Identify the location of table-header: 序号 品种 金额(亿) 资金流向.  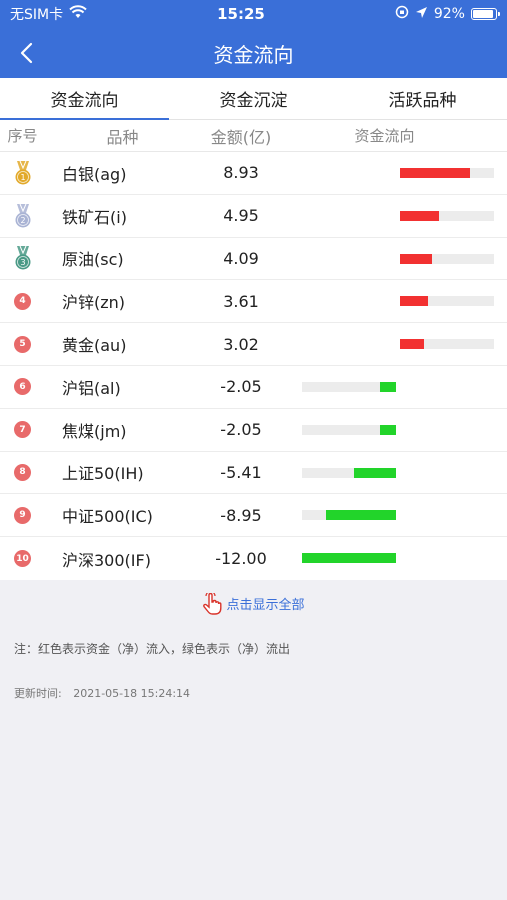
(253, 136).